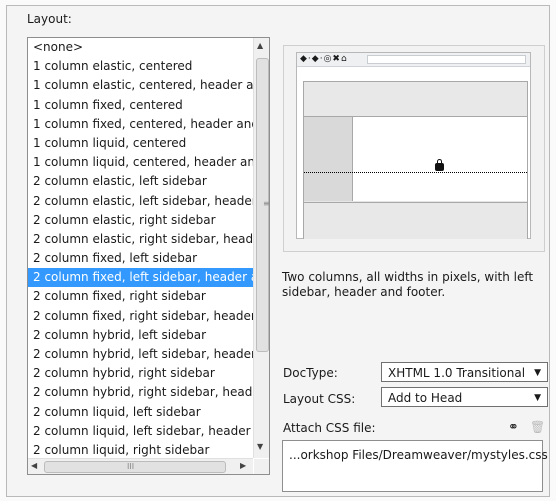 Image resolution: width=556 pixels, height=501 pixels. I want to click on layout-list-item: 1 column fixed, centered, header and f, so click(140, 124).